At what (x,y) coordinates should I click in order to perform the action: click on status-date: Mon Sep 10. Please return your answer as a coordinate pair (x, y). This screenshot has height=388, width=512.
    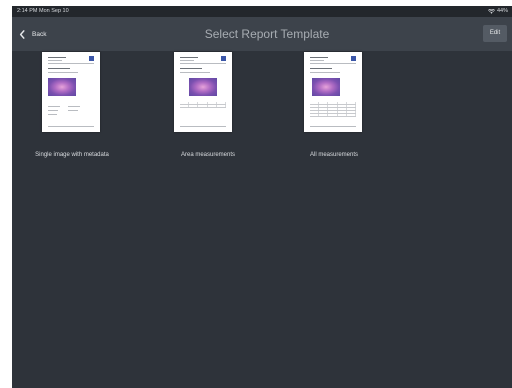
    Looking at the image, I should click on (54, 11).